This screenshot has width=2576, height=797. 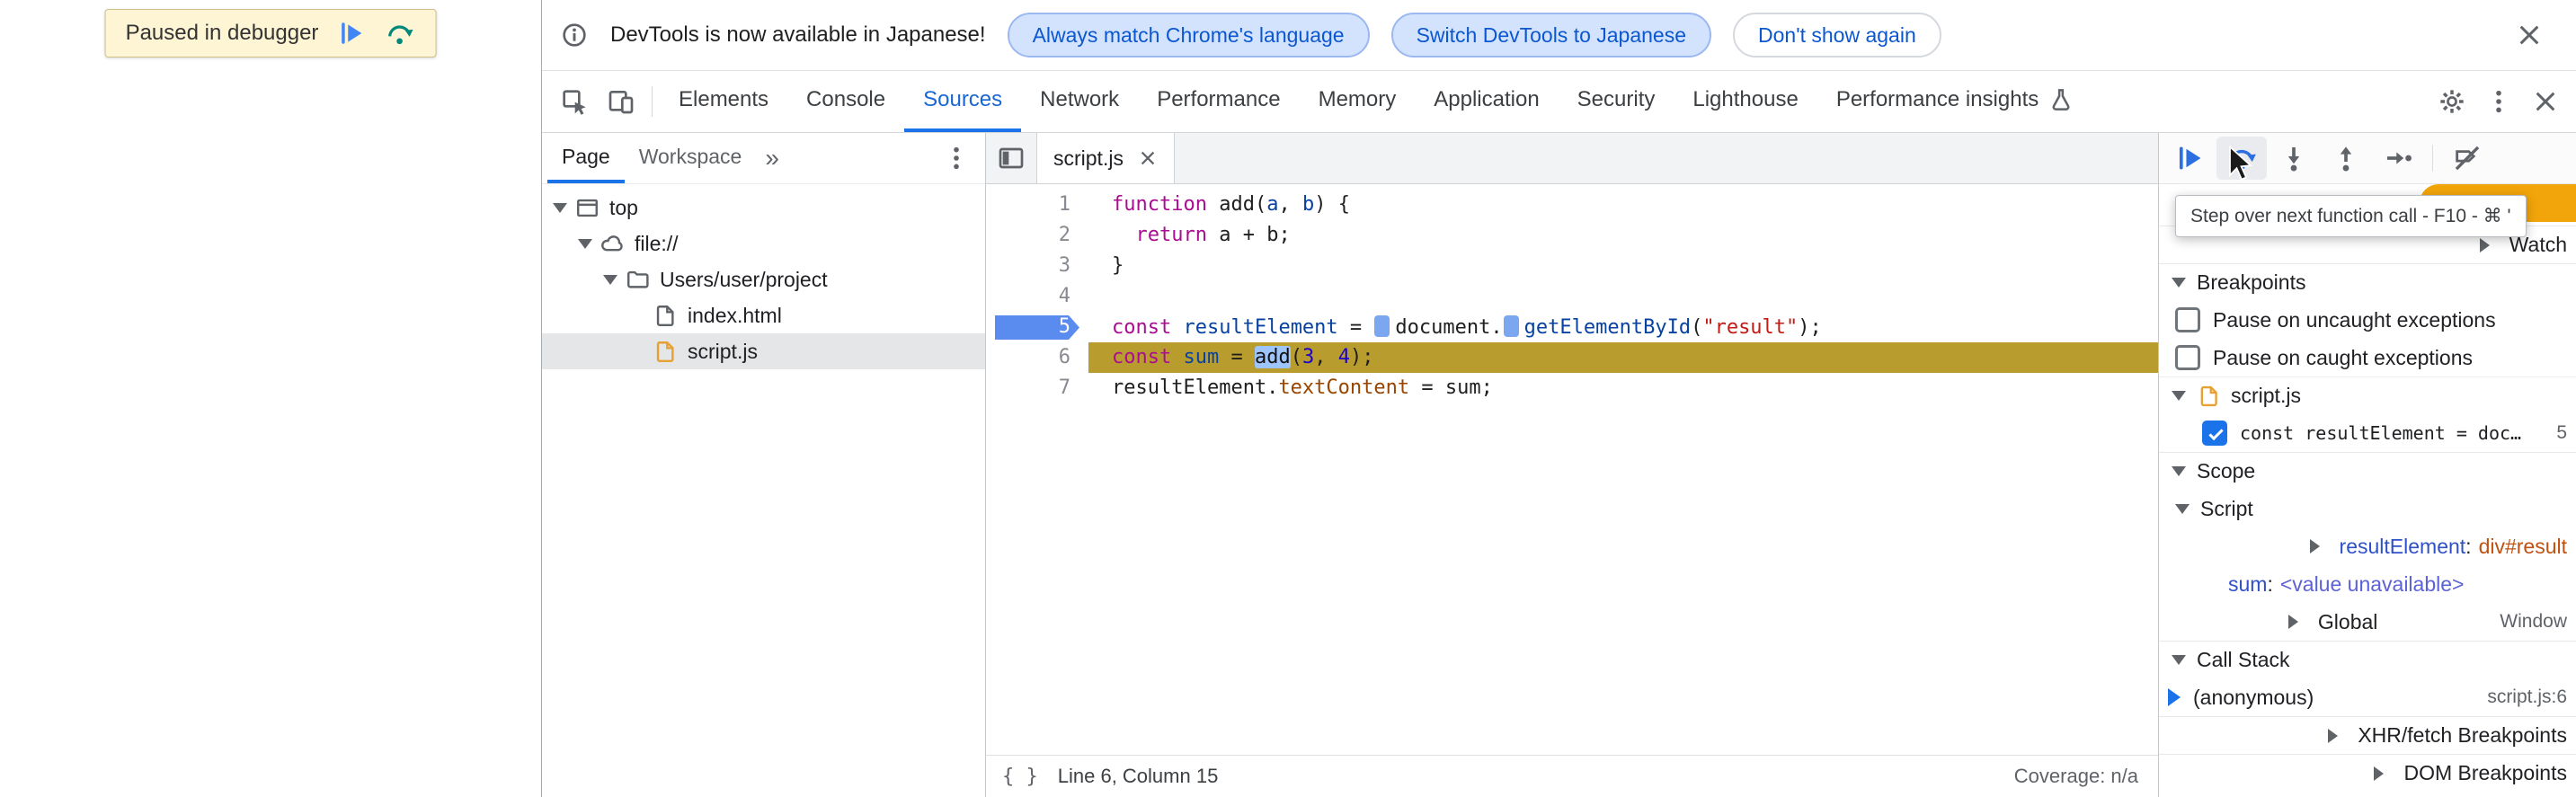 I want to click on navigator-toggle-button, so click(x=1011, y=158).